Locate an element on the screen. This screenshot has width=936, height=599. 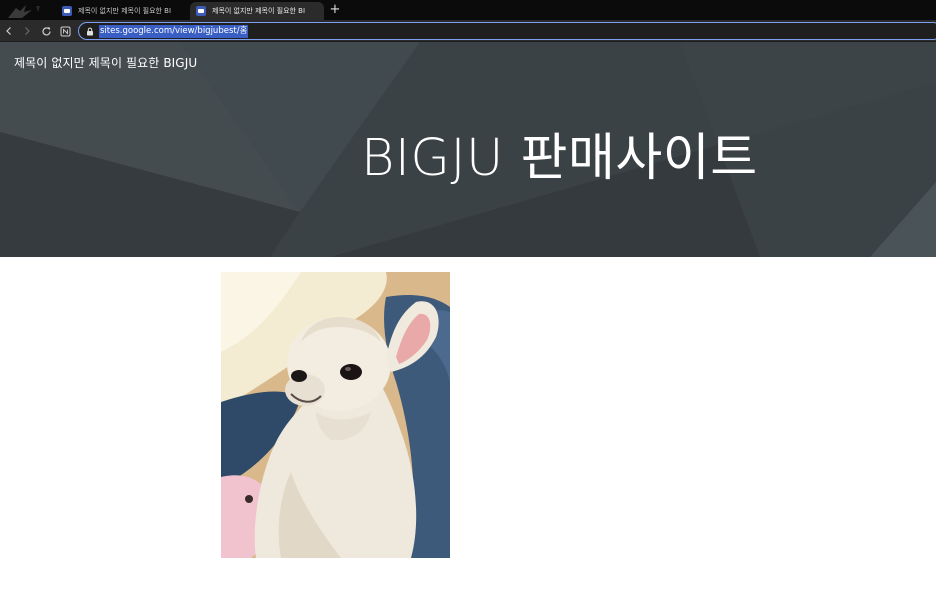
dog-photo is located at coordinates (335, 415).